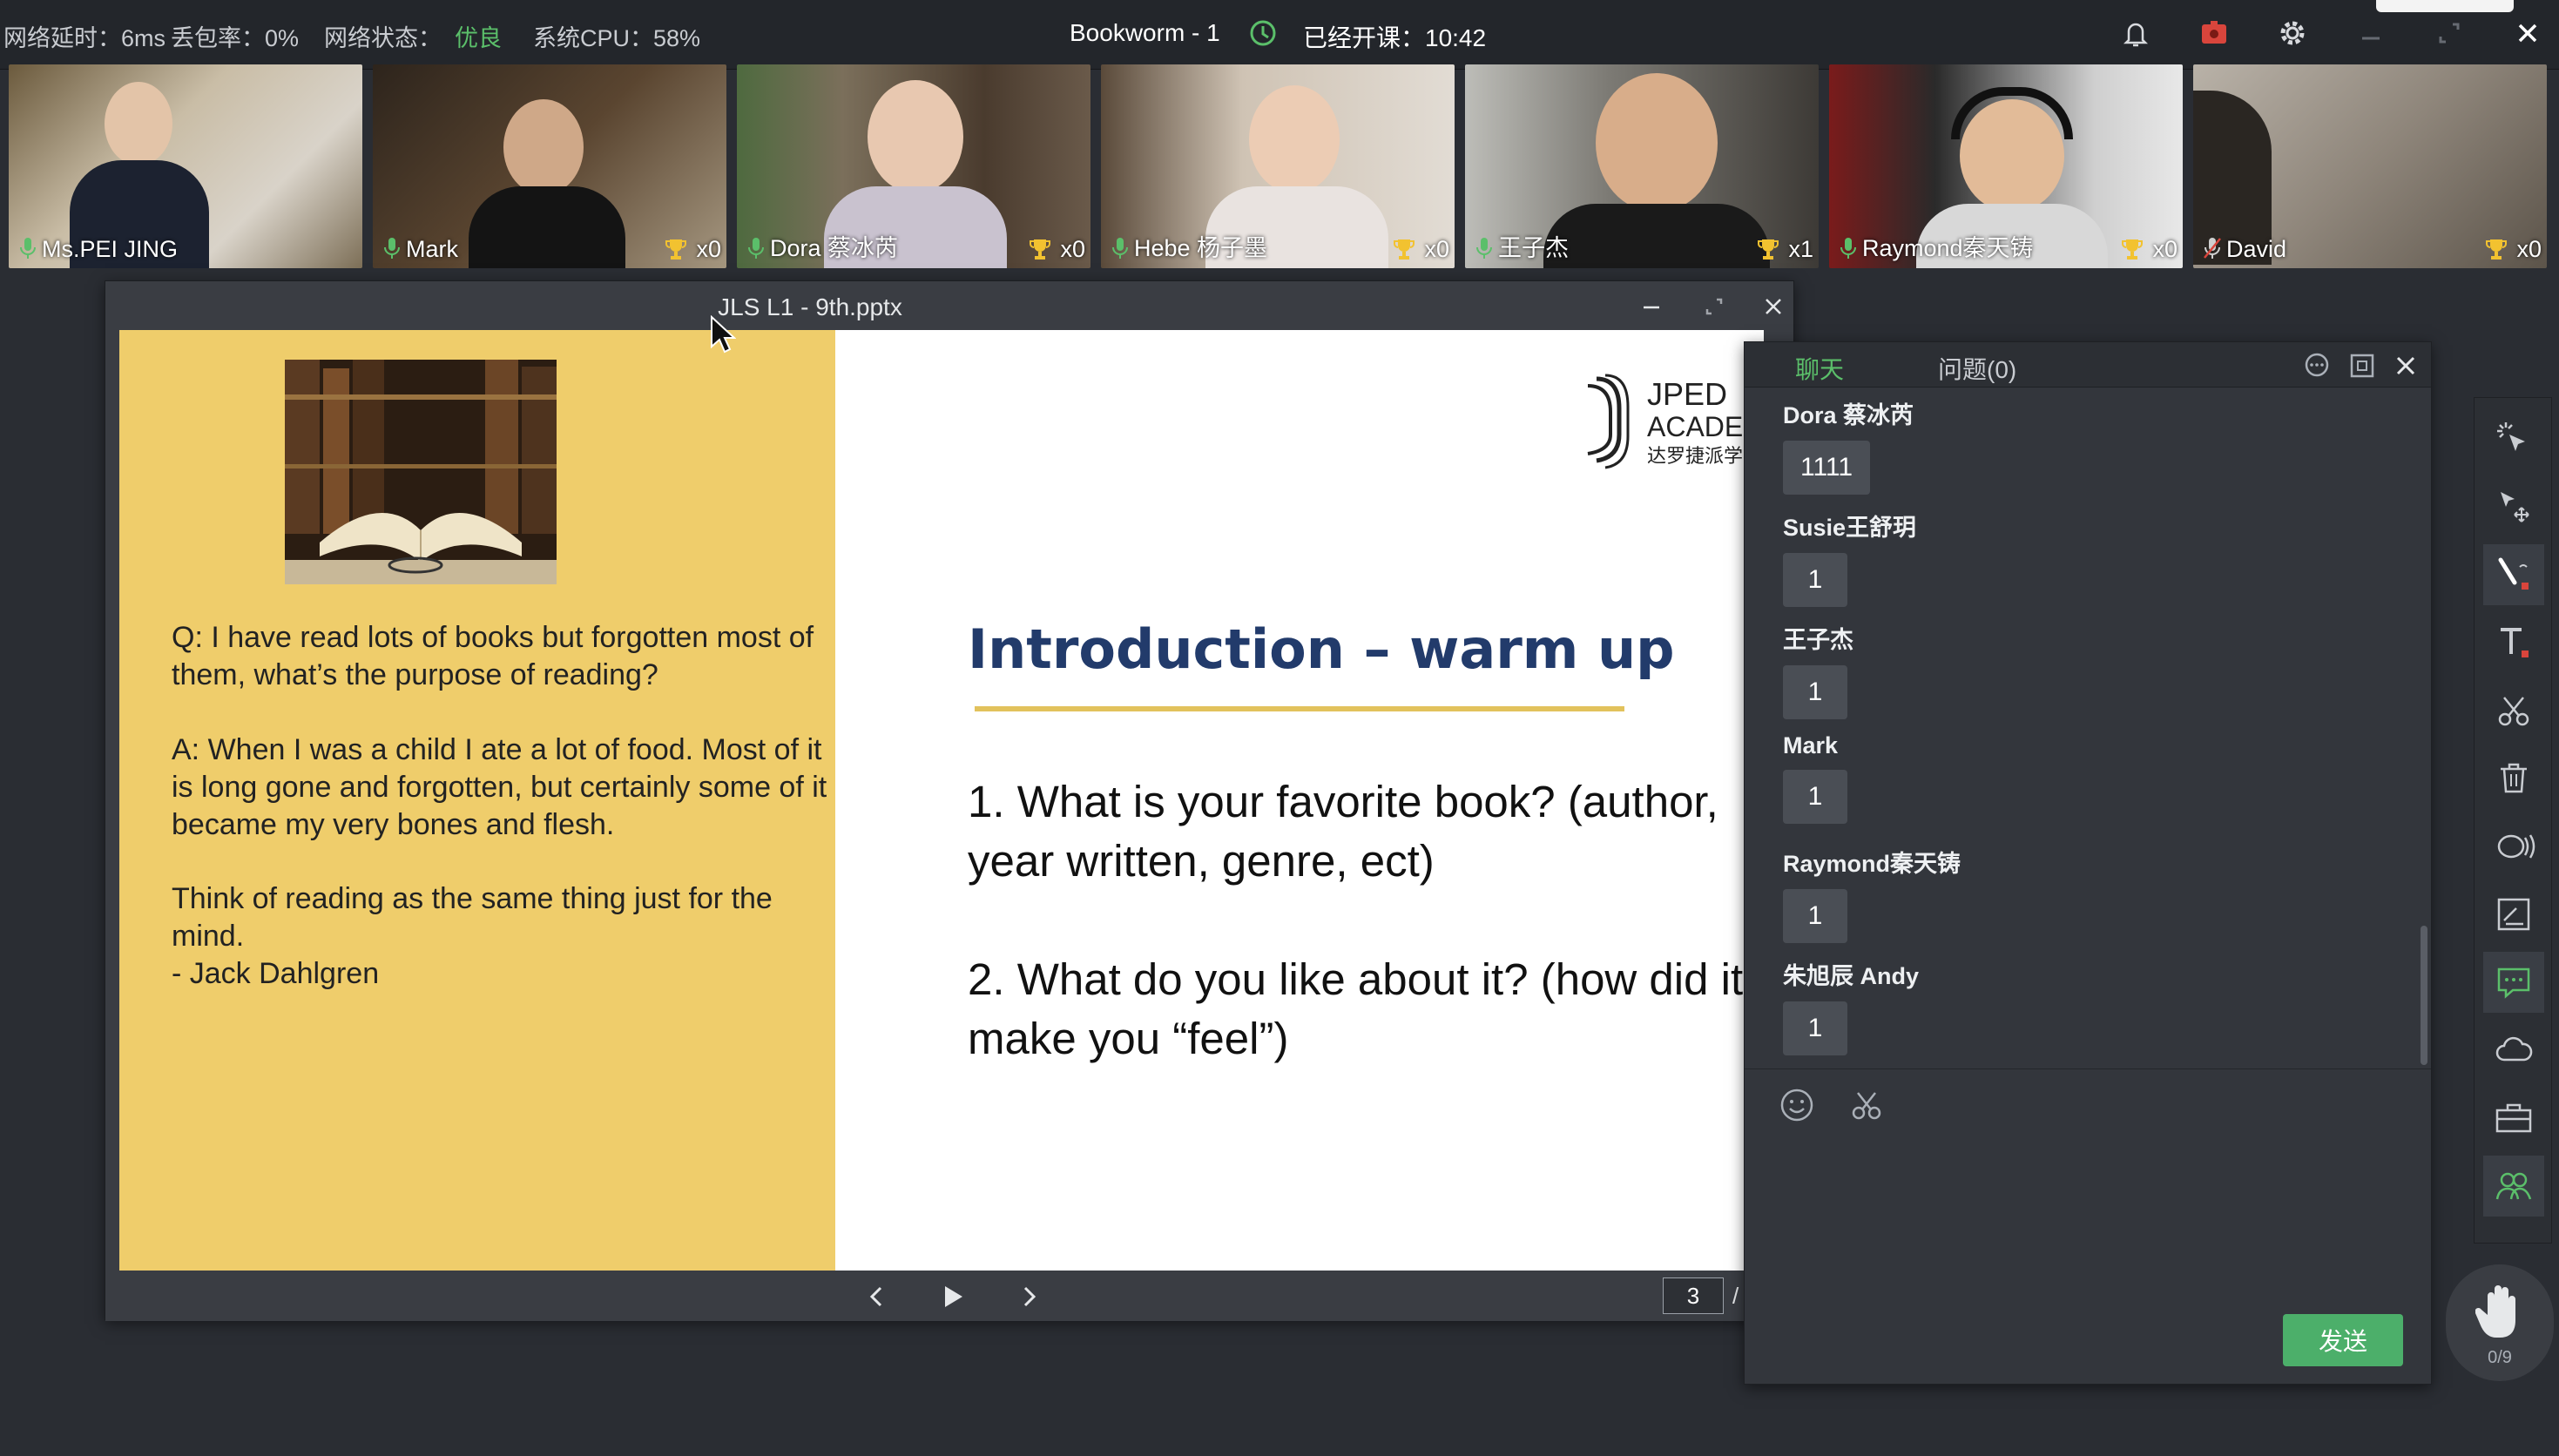 This screenshot has width=2559, height=1456. I want to click on cpu-stat: 系统CPU：58%, so click(617, 38).